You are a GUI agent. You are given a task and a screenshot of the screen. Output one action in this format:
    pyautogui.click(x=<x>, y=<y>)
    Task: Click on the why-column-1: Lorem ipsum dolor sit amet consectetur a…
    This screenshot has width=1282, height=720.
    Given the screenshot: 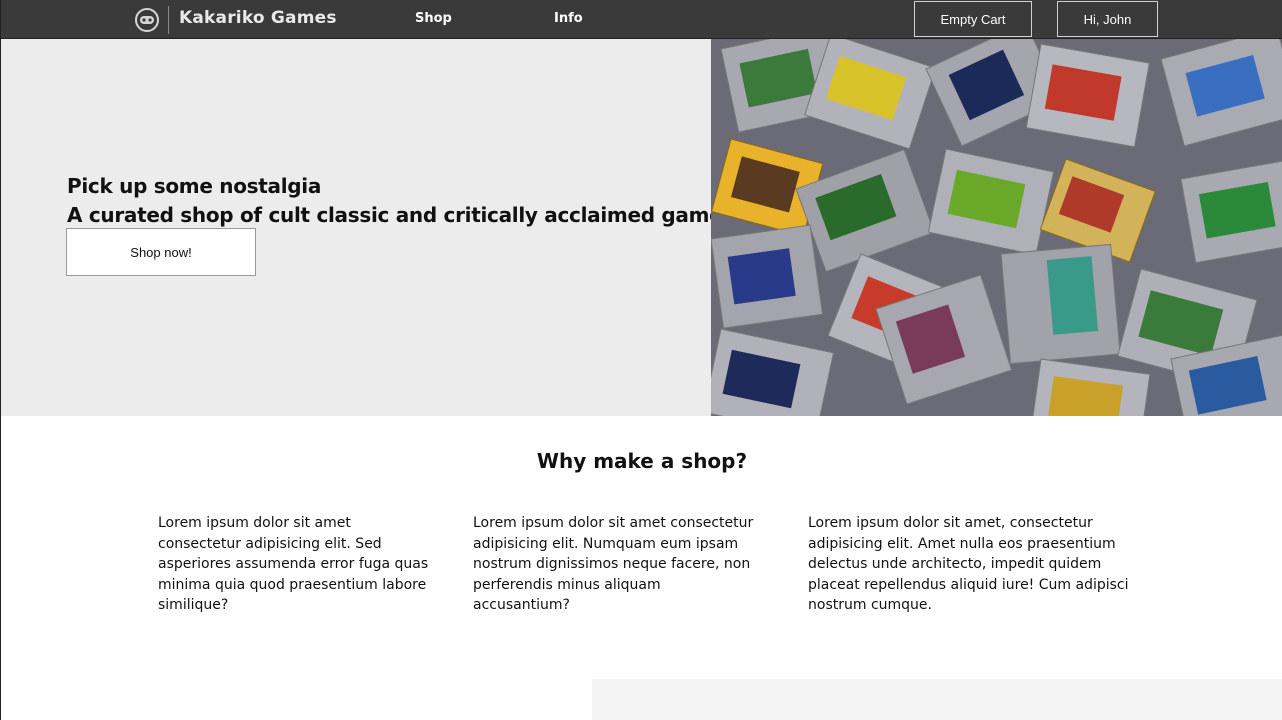 What is the action you would take?
    pyautogui.click(x=293, y=564)
    